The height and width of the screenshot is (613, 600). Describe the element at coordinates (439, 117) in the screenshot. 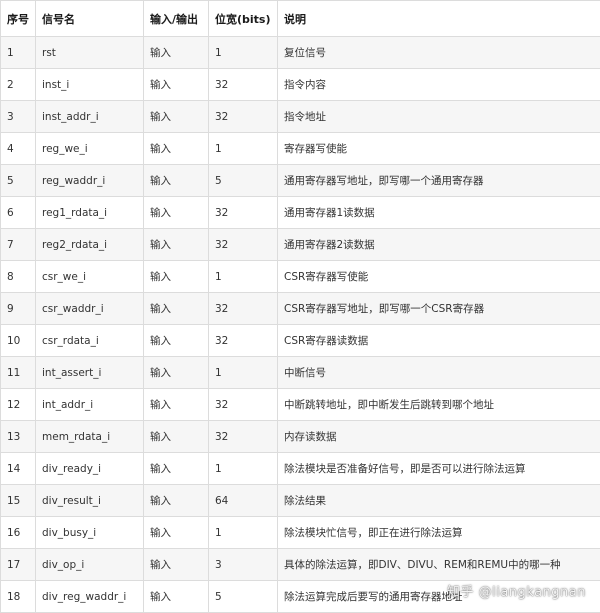

I see `cell-description: 指令地址` at that location.